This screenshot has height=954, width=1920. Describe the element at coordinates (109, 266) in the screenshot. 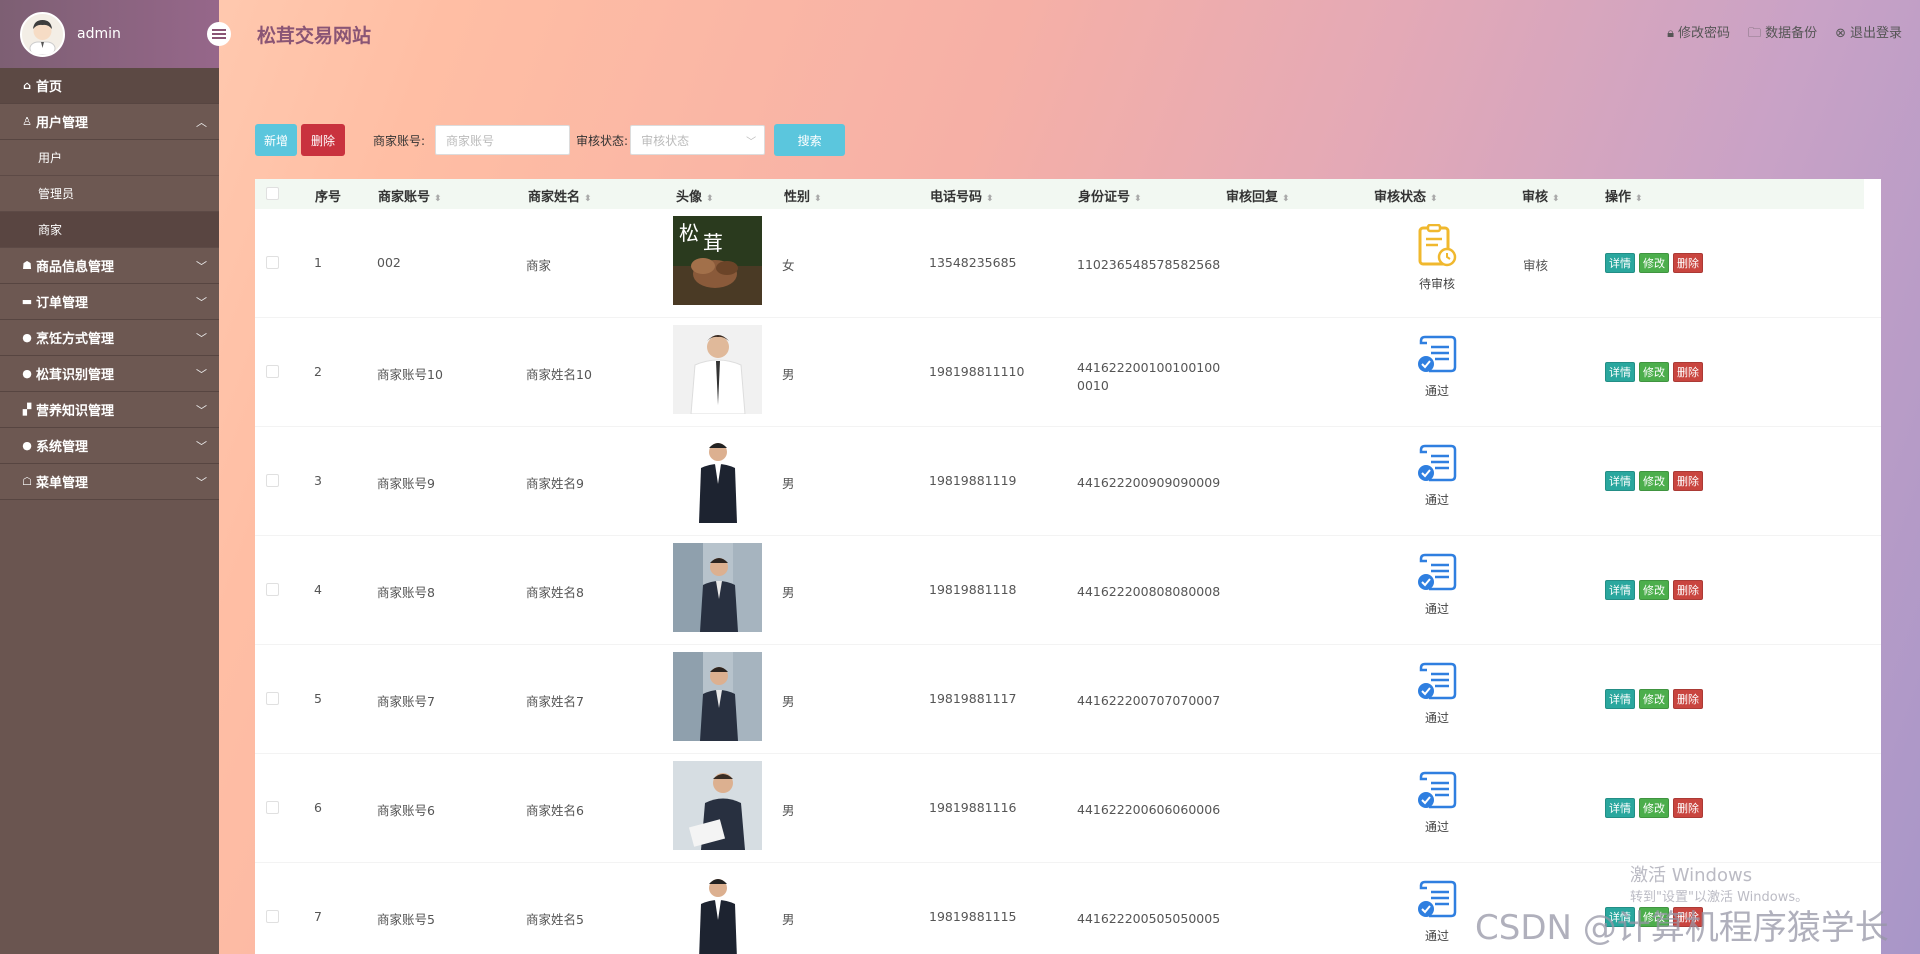

I see `sidebar-item-goods: ☗ 商品信息管理 ﹀` at that location.